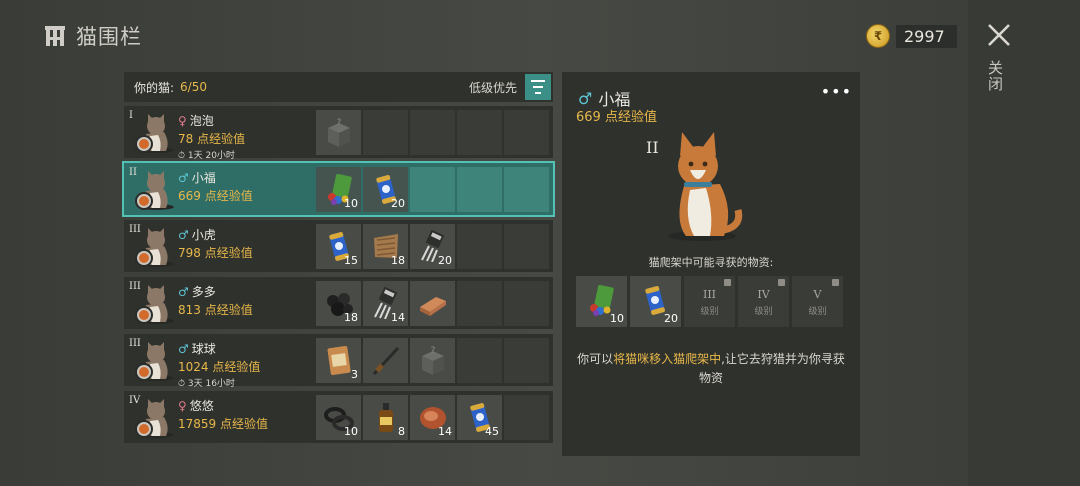  I want to click on locked-slot: III 级别, so click(709, 301).